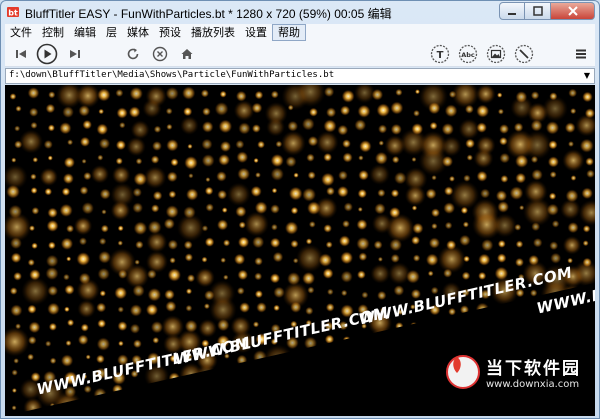 The height and width of the screenshot is (419, 600). I want to click on menu-settings: 设置, so click(256, 32).